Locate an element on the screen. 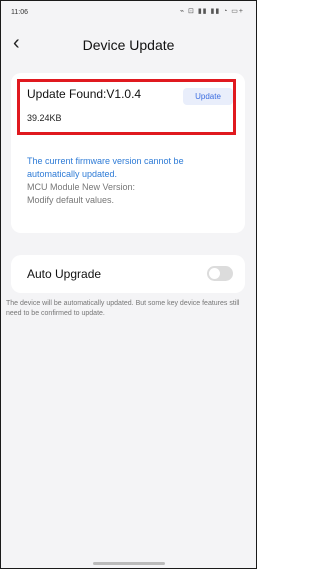 The width and height of the screenshot is (320, 569). update-found-title: Update Found:V1.0.4 is located at coordinates (84, 94).